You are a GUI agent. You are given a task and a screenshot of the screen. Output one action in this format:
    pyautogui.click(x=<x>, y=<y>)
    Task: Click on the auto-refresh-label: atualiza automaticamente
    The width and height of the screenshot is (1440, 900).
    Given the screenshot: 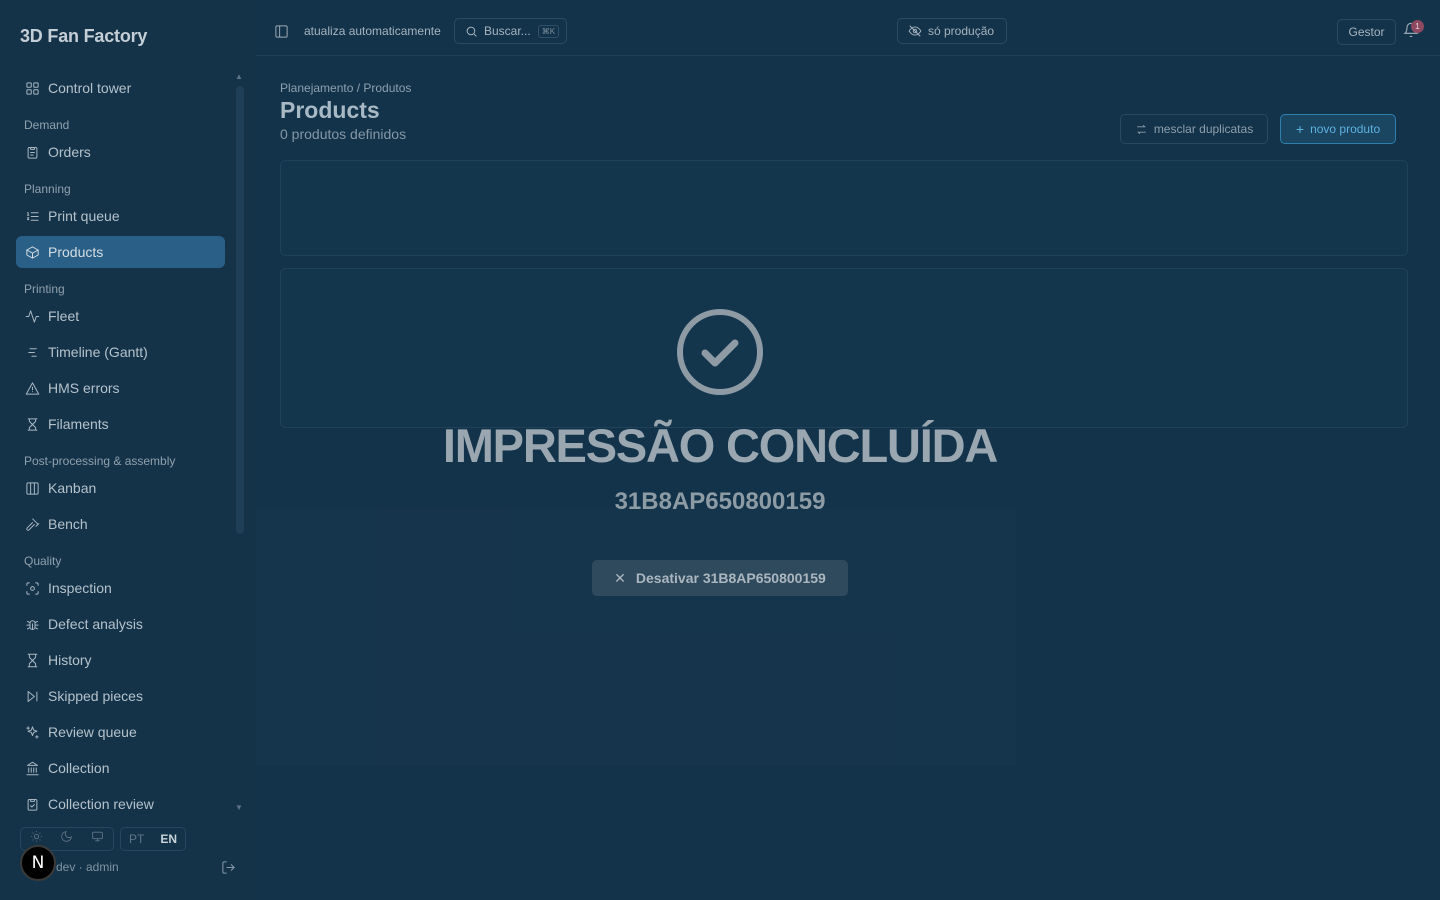 What is the action you would take?
    pyautogui.click(x=372, y=31)
    